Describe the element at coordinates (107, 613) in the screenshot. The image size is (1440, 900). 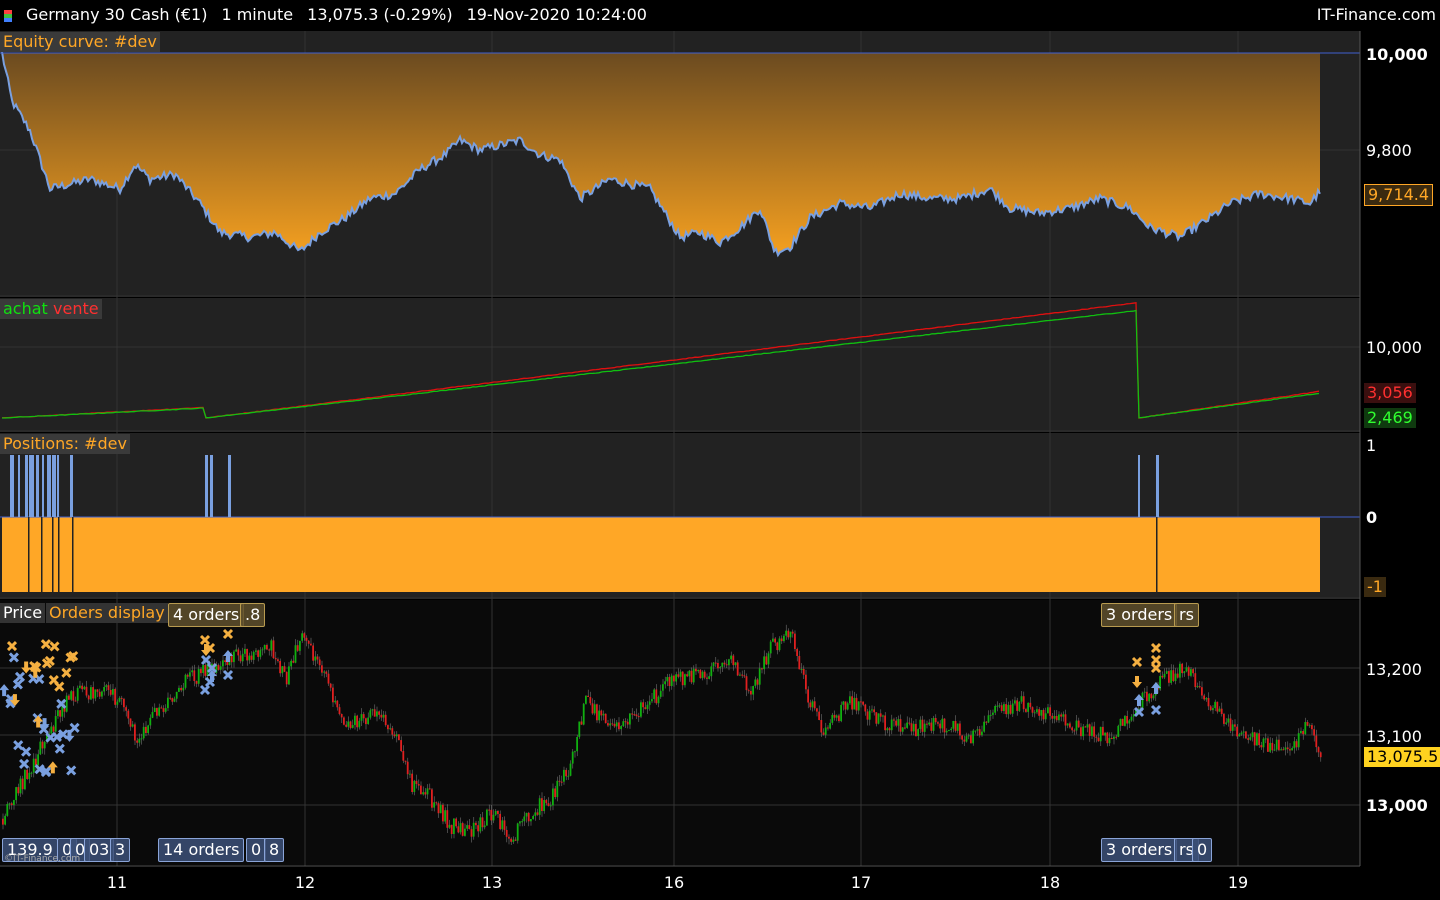
I see `orders-display-label: Orders display` at that location.